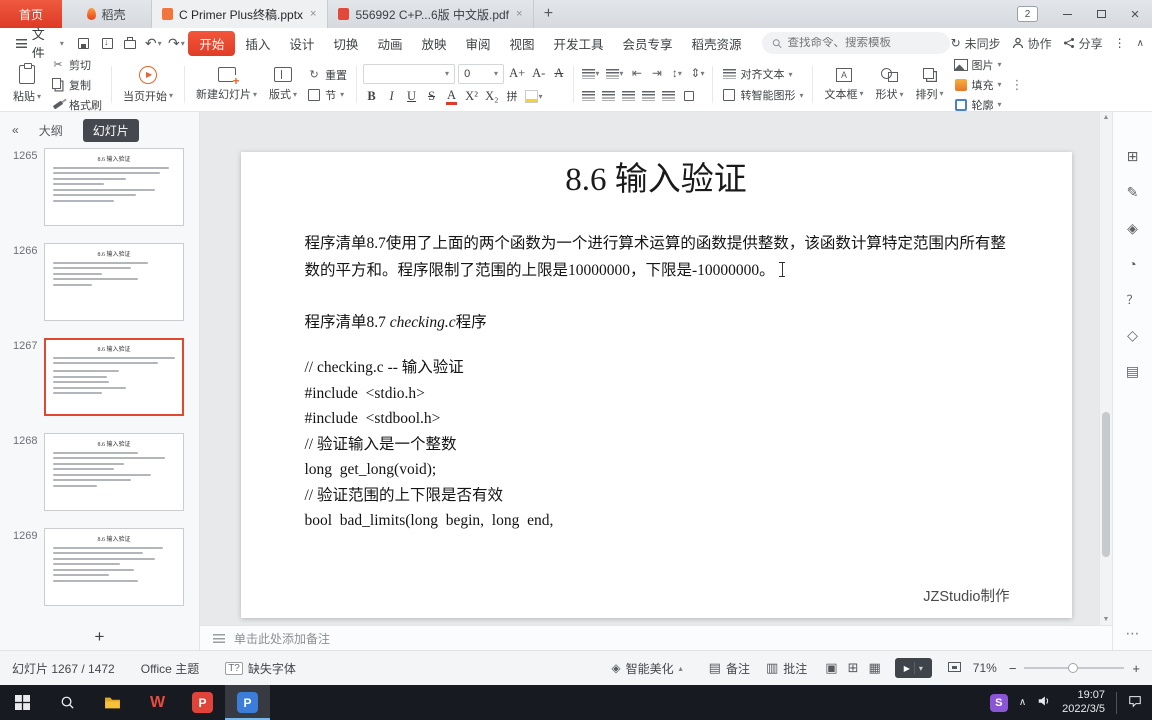 This screenshot has width=1152, height=720. Describe the element at coordinates (762, 95) in the screenshot. I see `smart-graphic-button: 转智能图形 ▾` at that location.